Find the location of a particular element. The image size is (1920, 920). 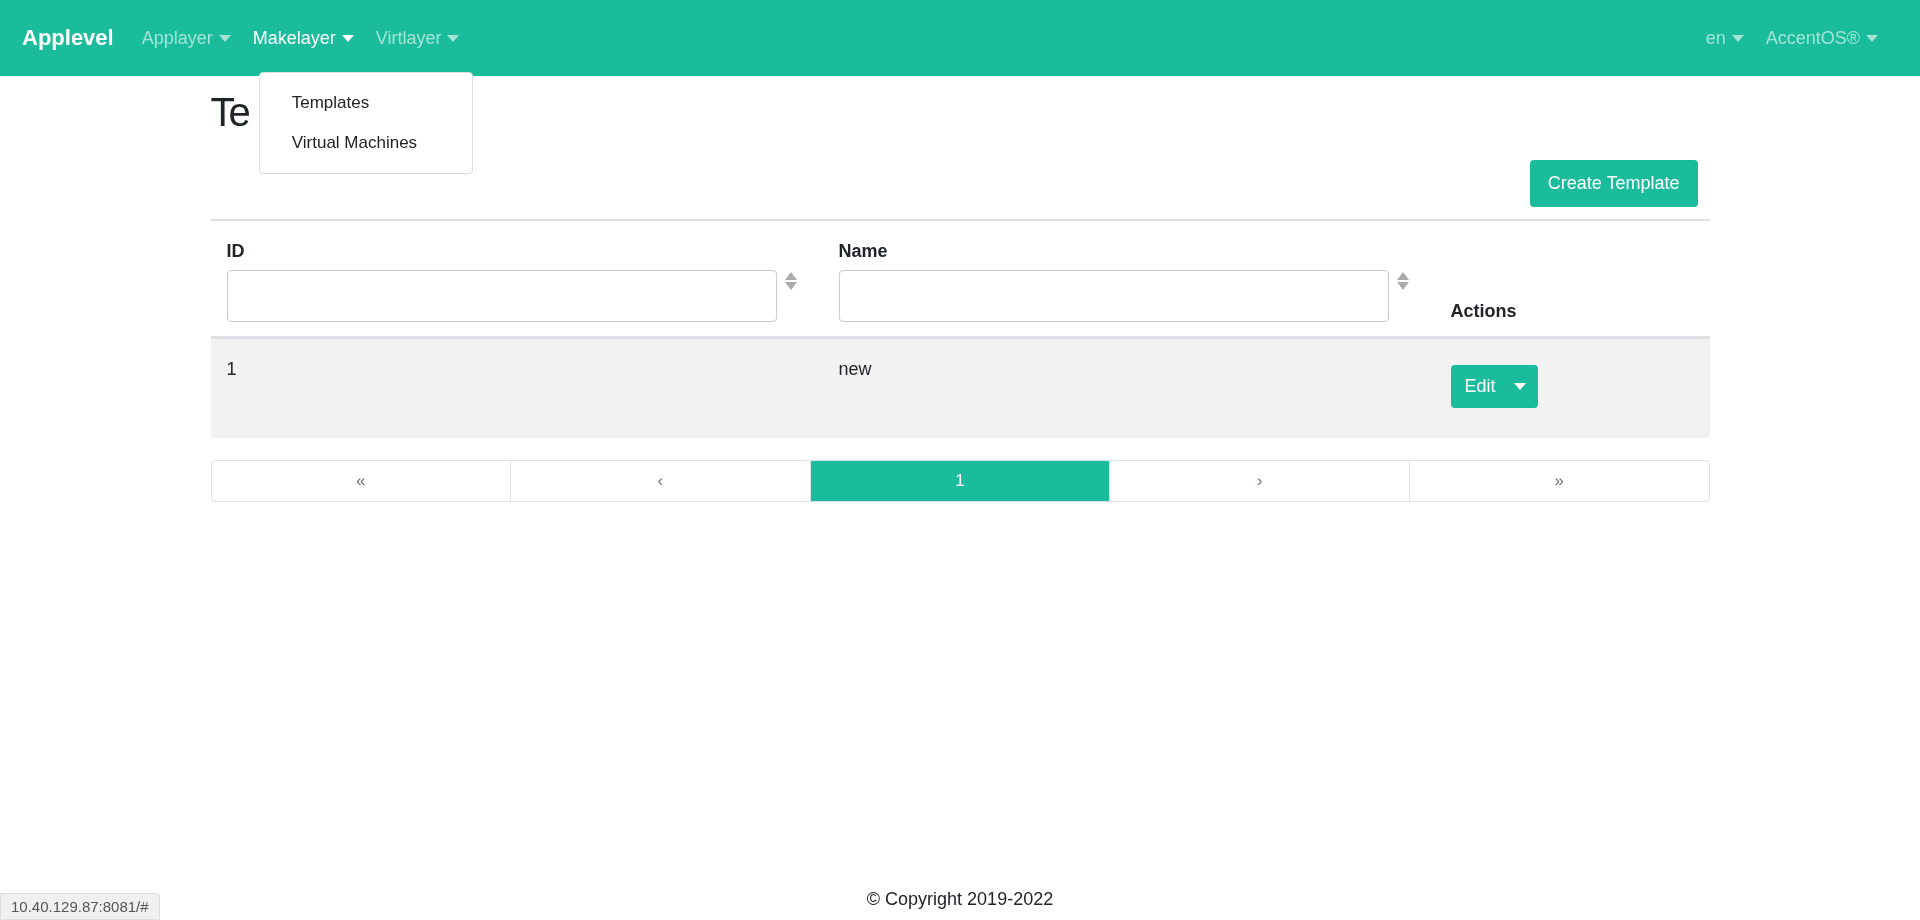

column-header: Name is located at coordinates (863, 251).